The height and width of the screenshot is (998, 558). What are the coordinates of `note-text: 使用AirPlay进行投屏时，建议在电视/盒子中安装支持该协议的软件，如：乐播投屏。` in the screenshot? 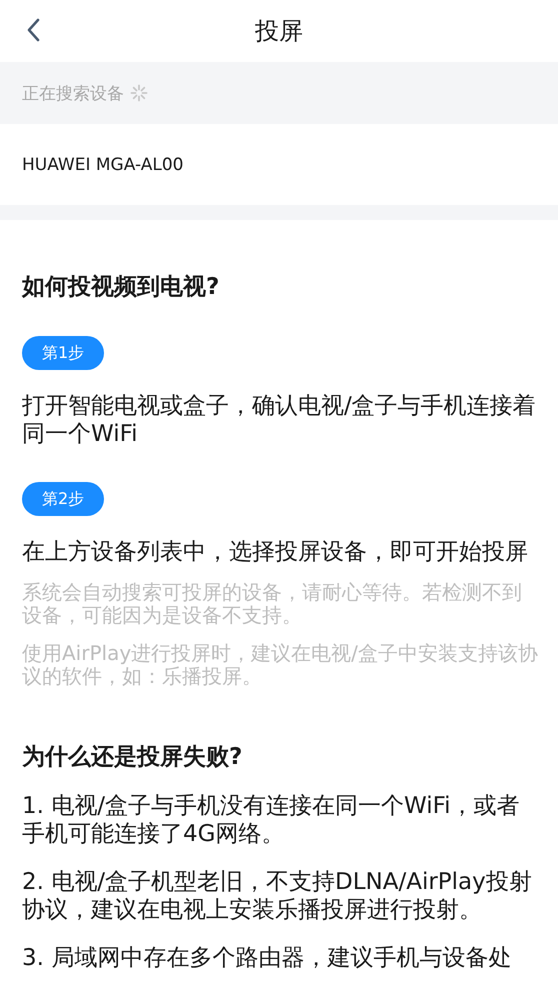 It's located at (280, 665).